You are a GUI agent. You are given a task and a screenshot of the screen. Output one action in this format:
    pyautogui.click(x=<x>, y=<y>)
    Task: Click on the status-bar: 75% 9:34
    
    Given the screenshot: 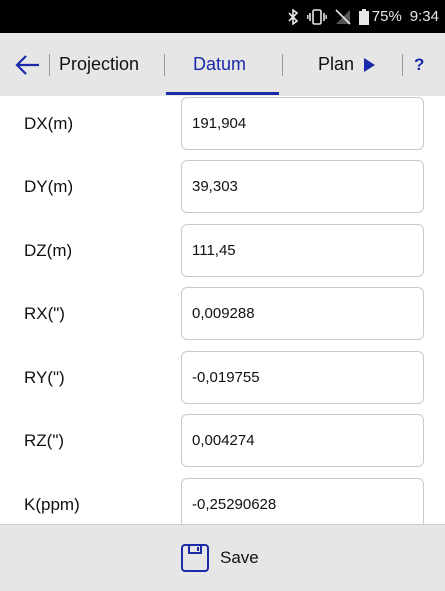 What is the action you would take?
    pyautogui.click(x=222, y=16)
    